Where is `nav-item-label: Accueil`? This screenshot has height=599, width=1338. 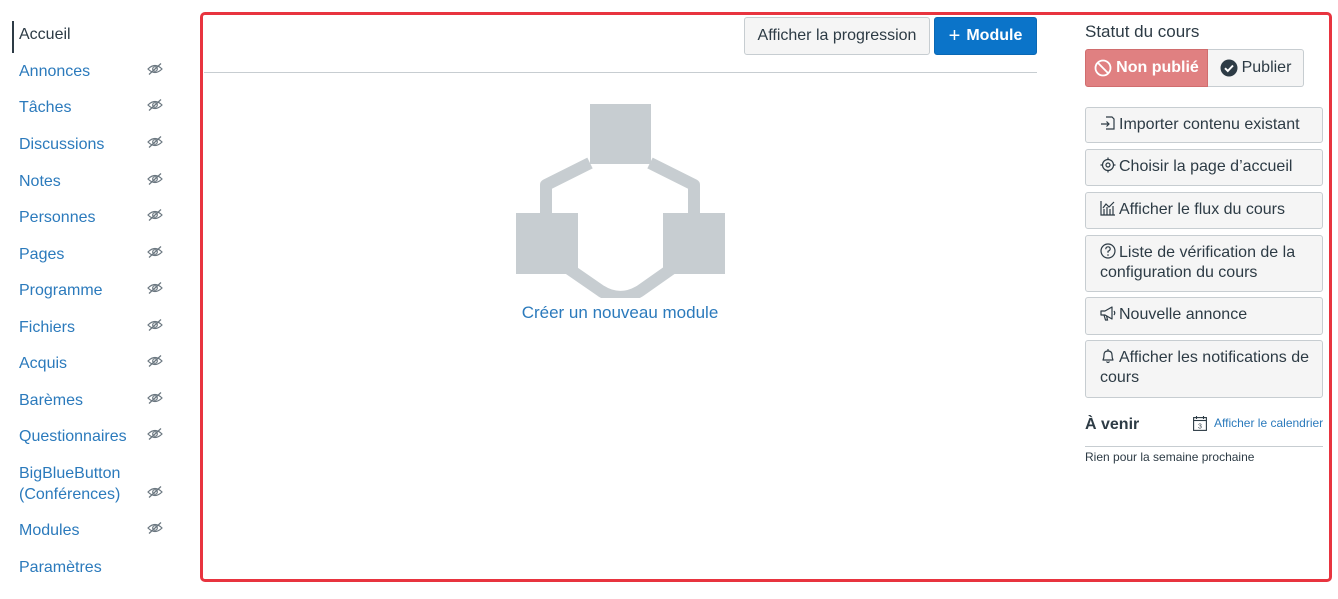 nav-item-label: Accueil is located at coordinates (45, 34).